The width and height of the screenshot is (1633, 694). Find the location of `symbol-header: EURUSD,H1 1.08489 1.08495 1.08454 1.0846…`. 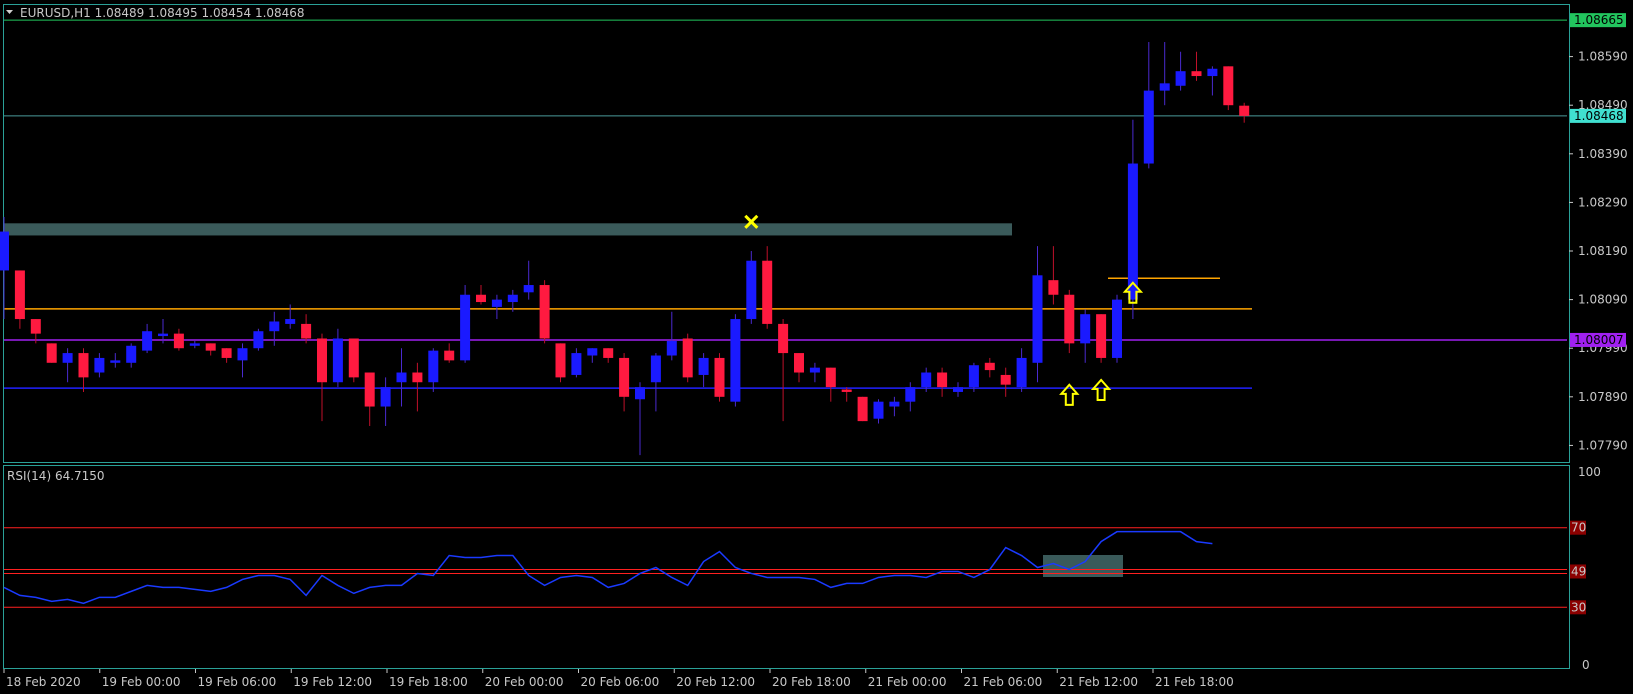

symbol-header: EURUSD,H1 1.08489 1.08495 1.08454 1.0846… is located at coordinates (162, 13).